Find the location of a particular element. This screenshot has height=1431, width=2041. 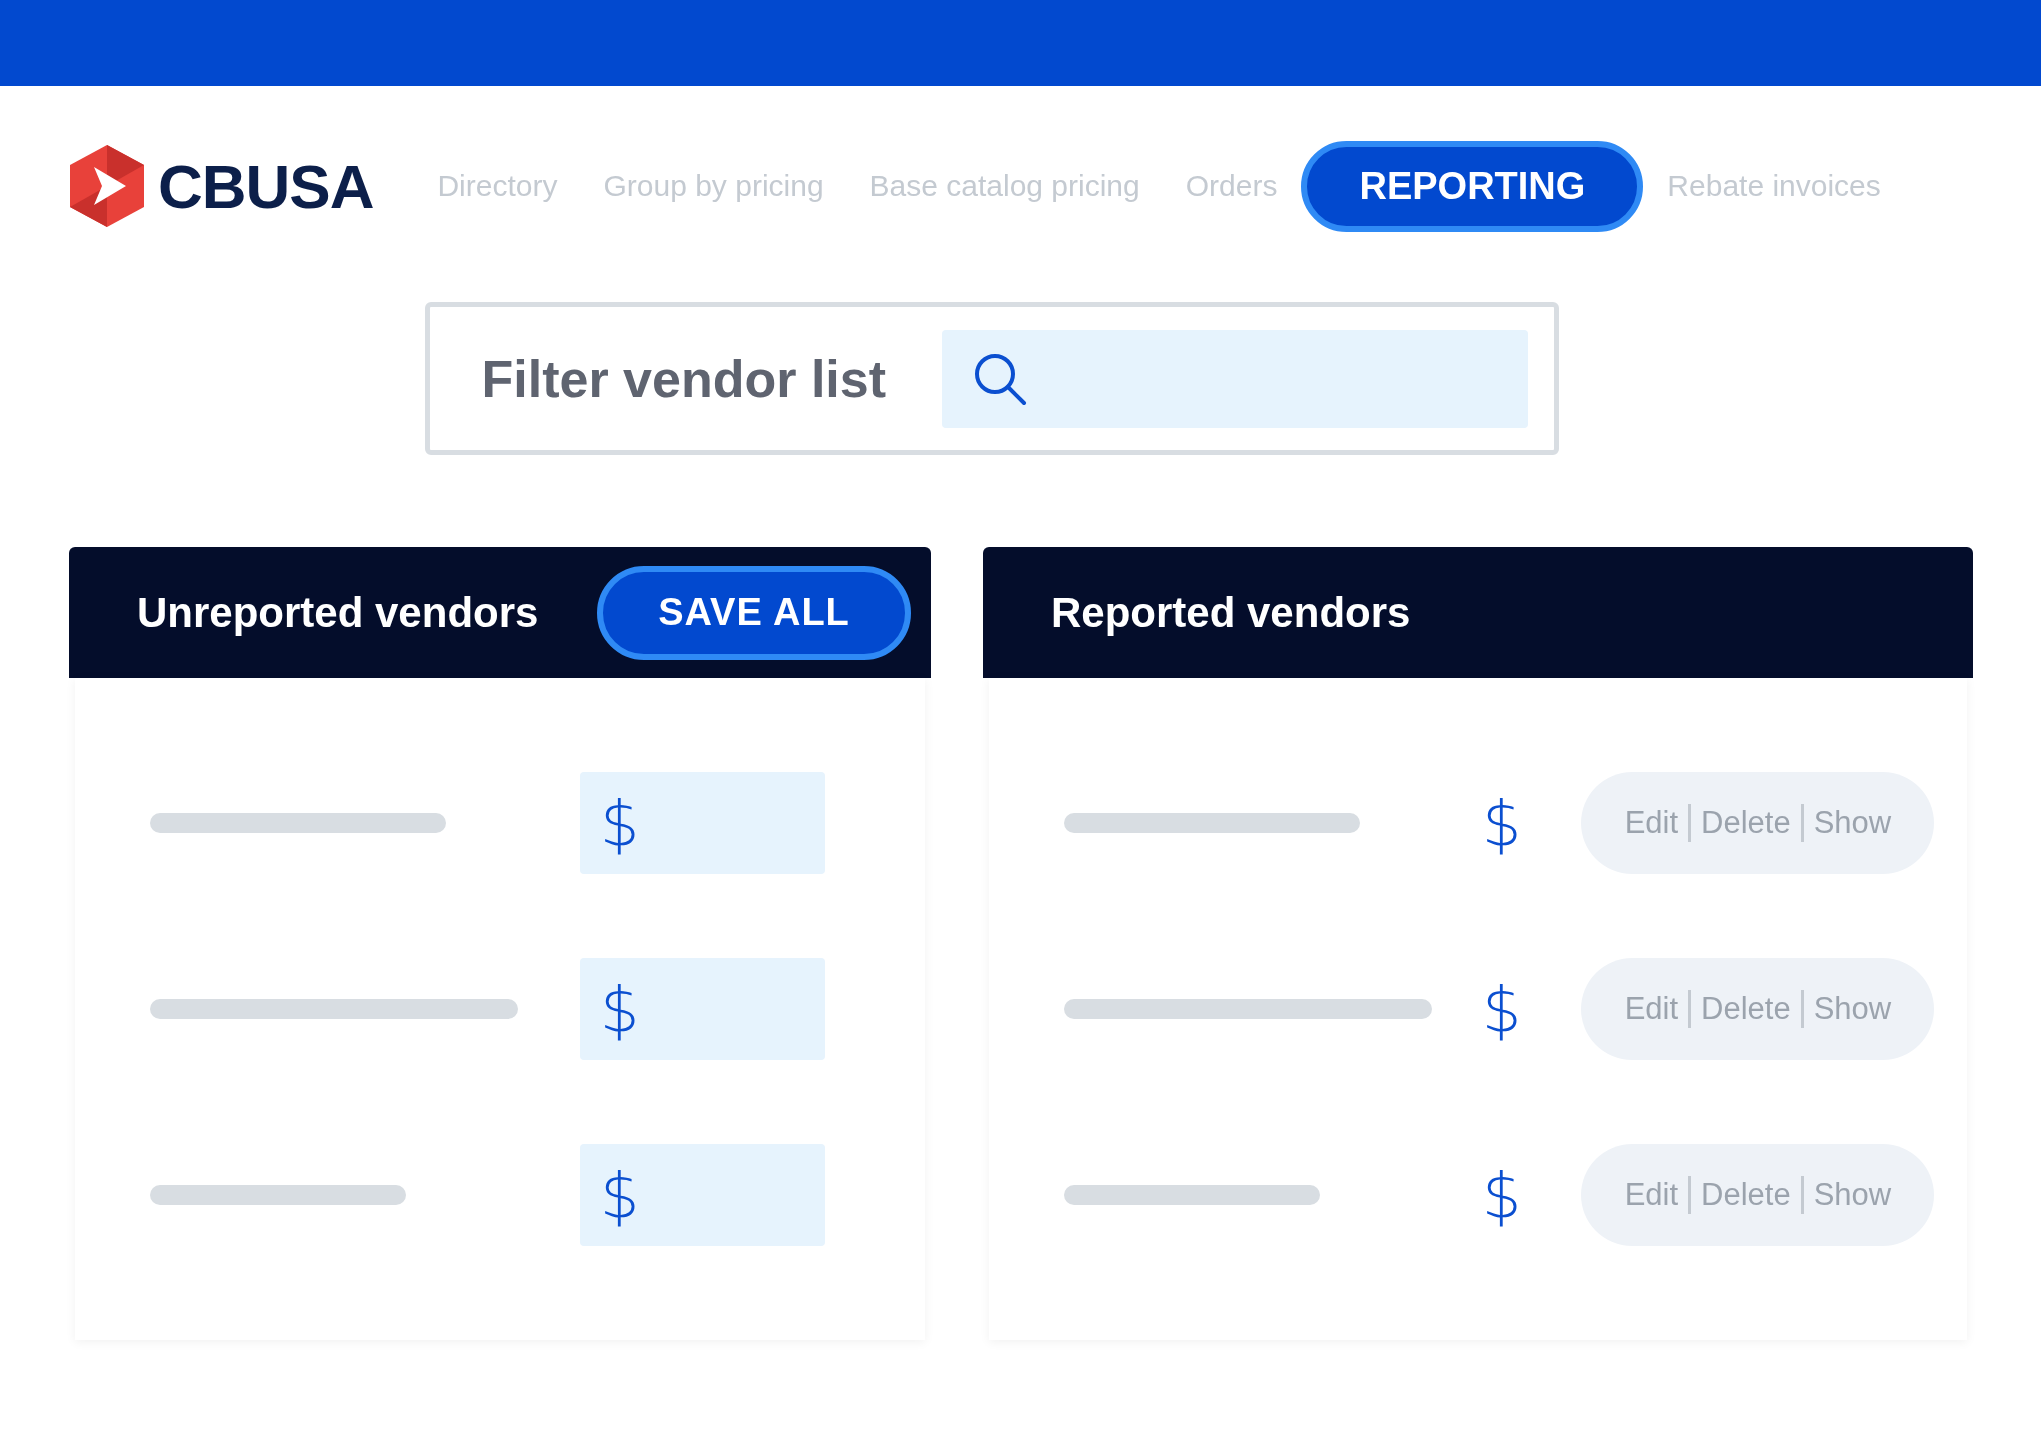

nav-tab: Base catalog pricing is located at coordinates (1004, 186).